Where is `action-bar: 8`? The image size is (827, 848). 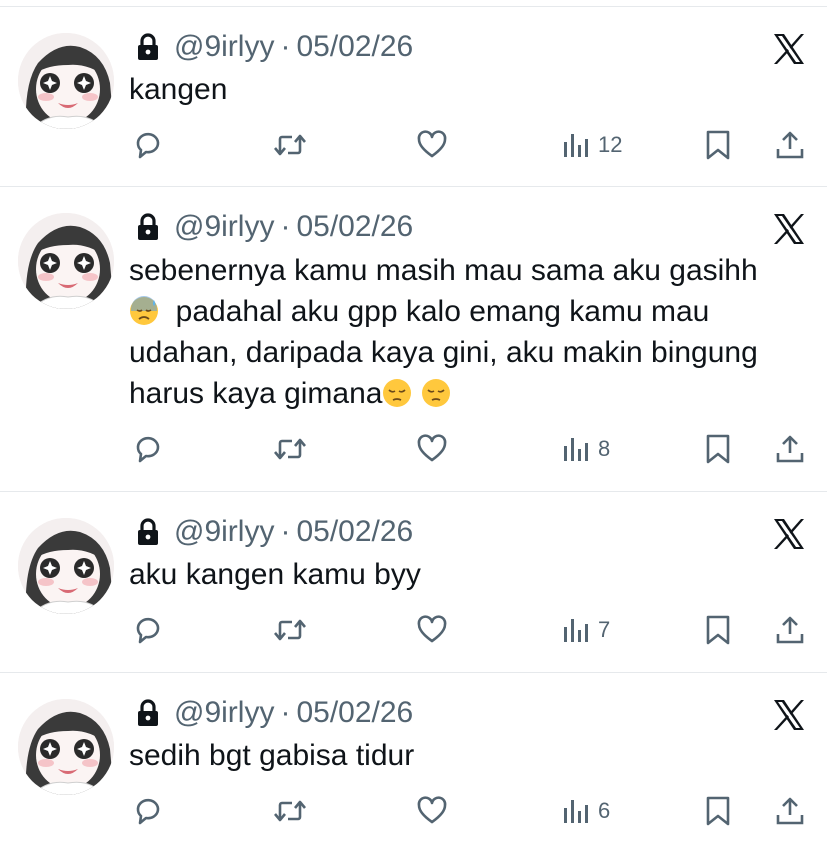
action-bar: 8 is located at coordinates (413, 449).